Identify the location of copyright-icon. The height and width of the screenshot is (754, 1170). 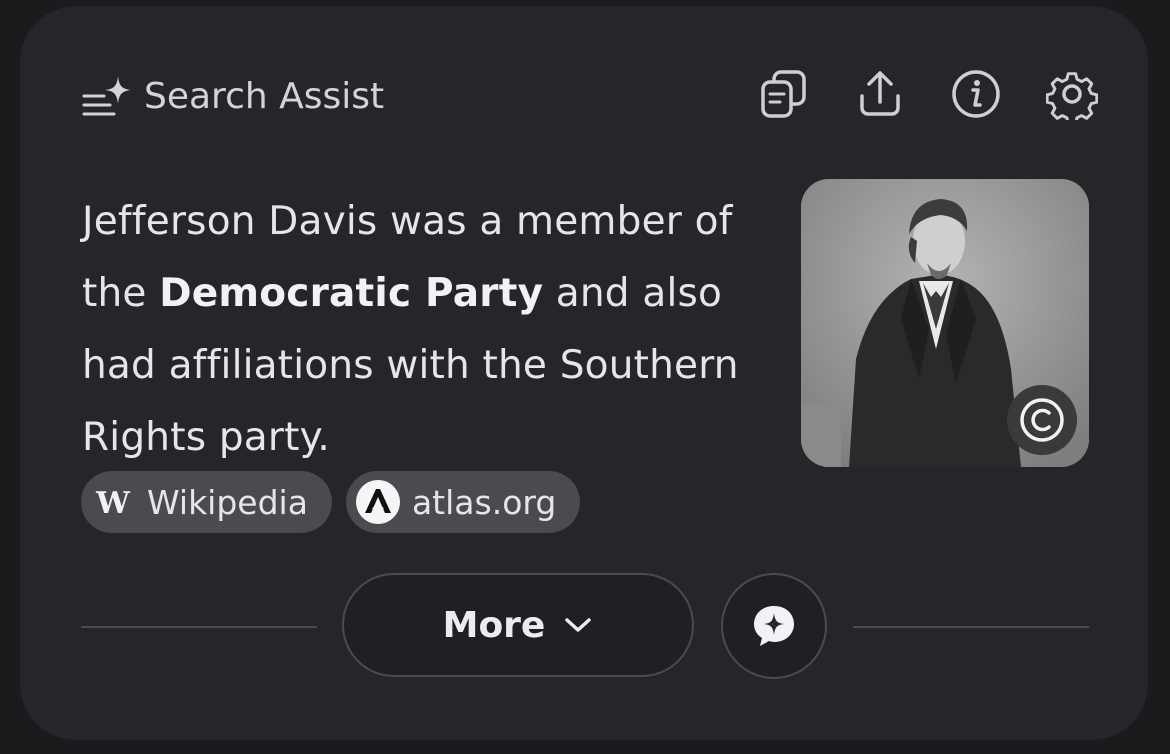
(1042, 420).